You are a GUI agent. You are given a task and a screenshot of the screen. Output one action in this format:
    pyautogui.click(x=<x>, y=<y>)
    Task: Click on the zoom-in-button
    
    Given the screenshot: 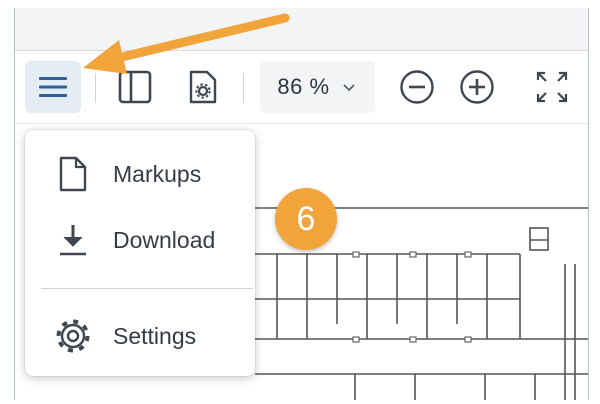 What is the action you would take?
    pyautogui.click(x=477, y=87)
    